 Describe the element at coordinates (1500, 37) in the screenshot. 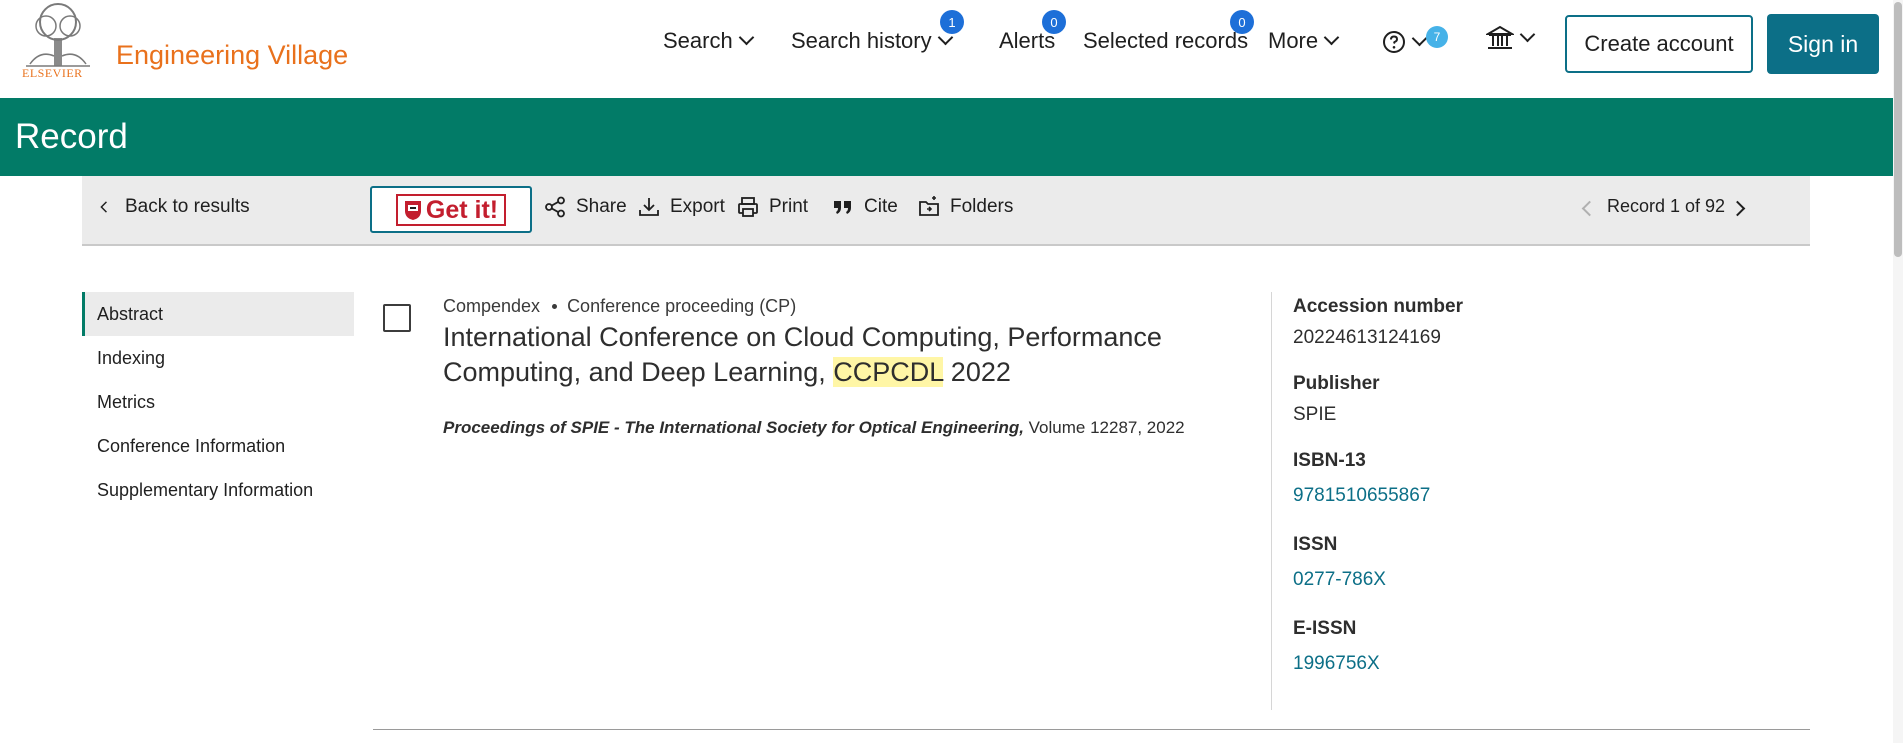

I see `institution-icon` at that location.